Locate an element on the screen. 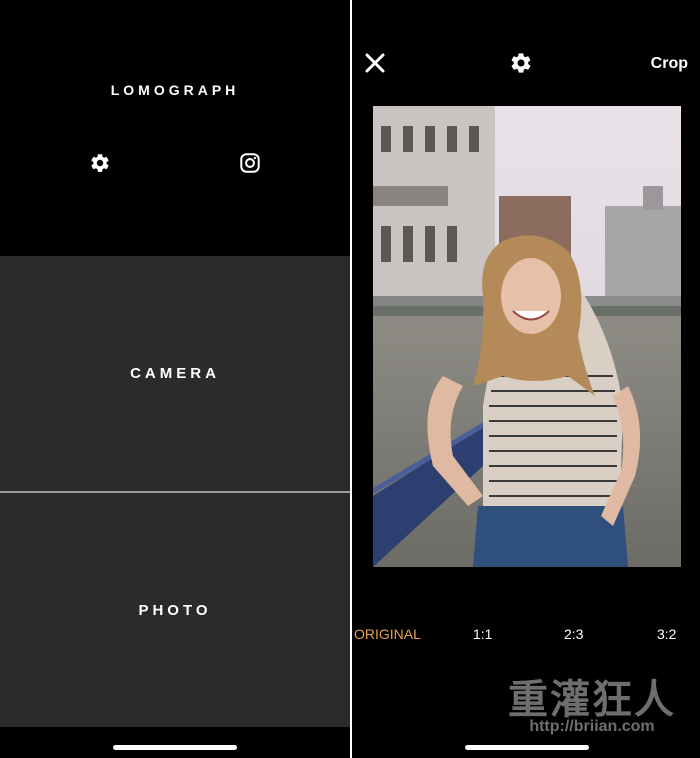 The height and width of the screenshot is (758, 700). crop-title: Crop is located at coordinates (669, 63).